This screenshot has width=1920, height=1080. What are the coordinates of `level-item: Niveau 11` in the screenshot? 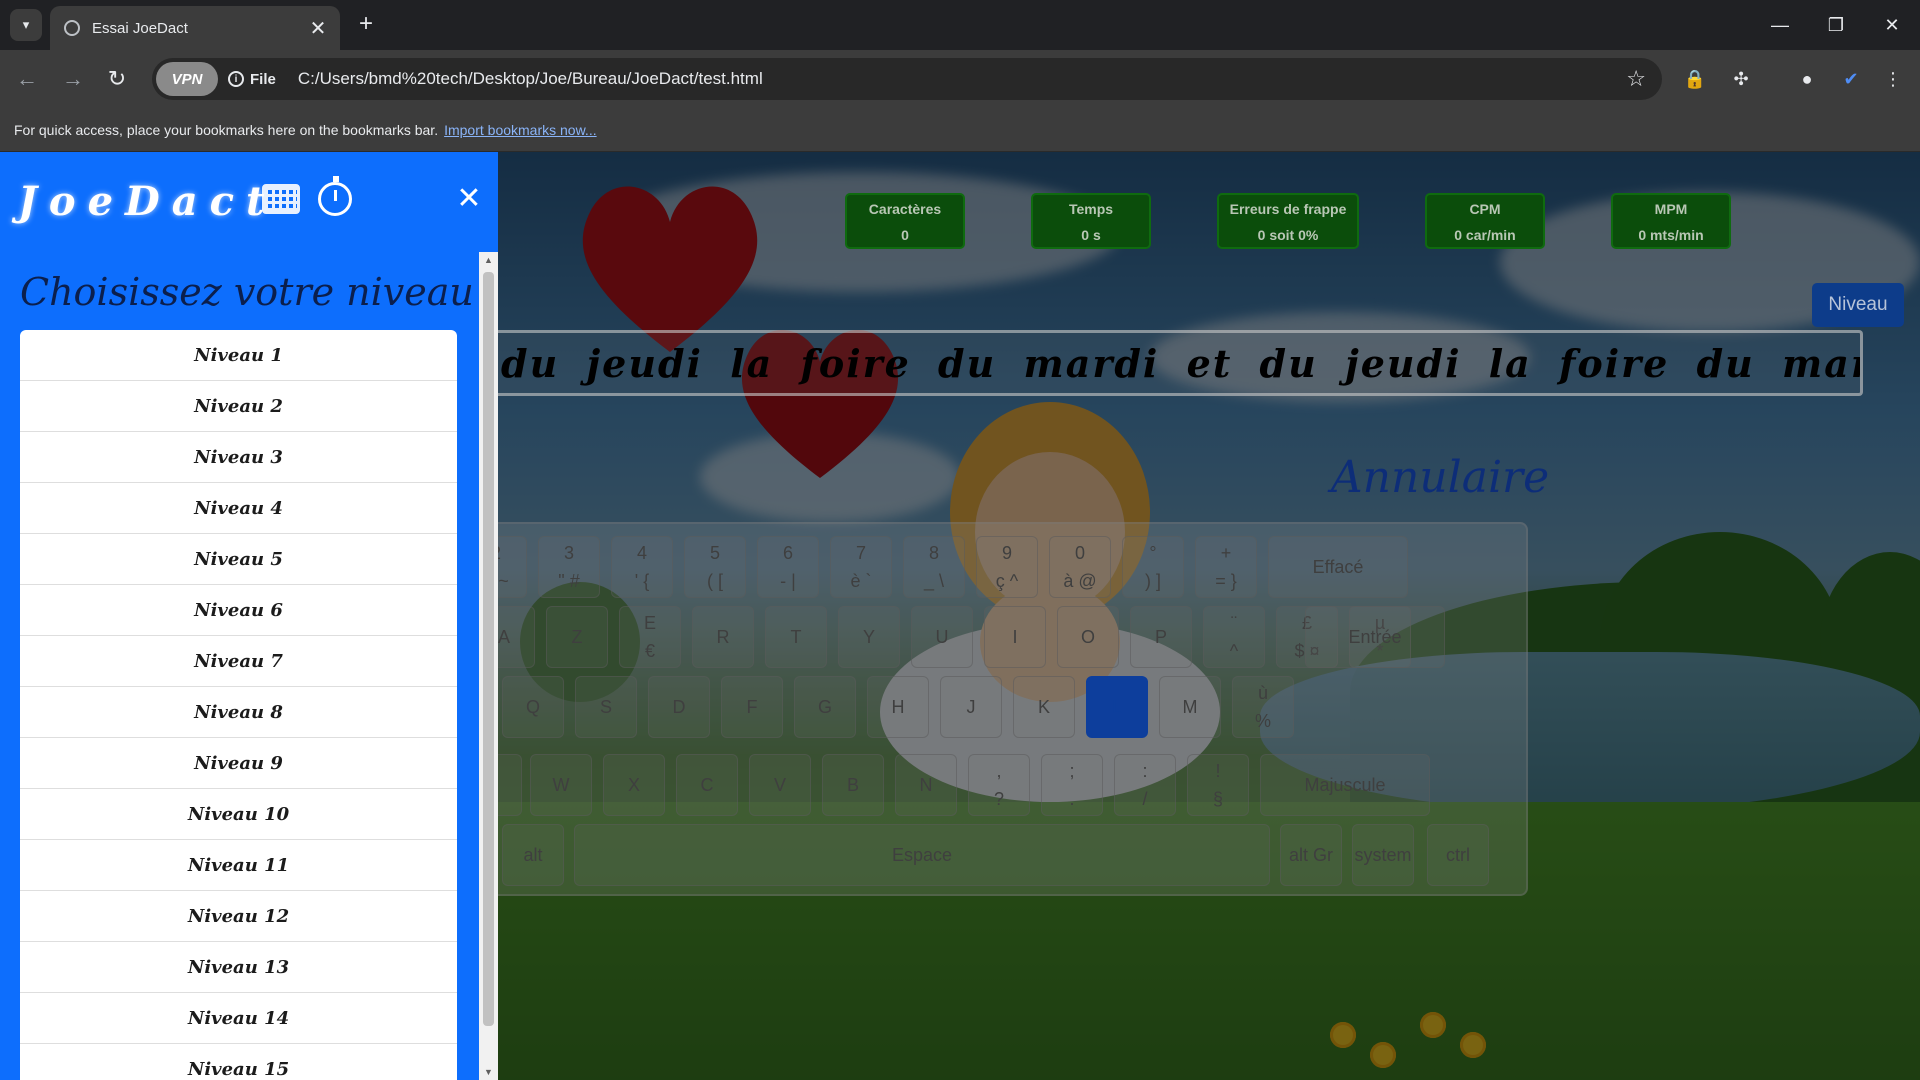 It's located at (238, 865).